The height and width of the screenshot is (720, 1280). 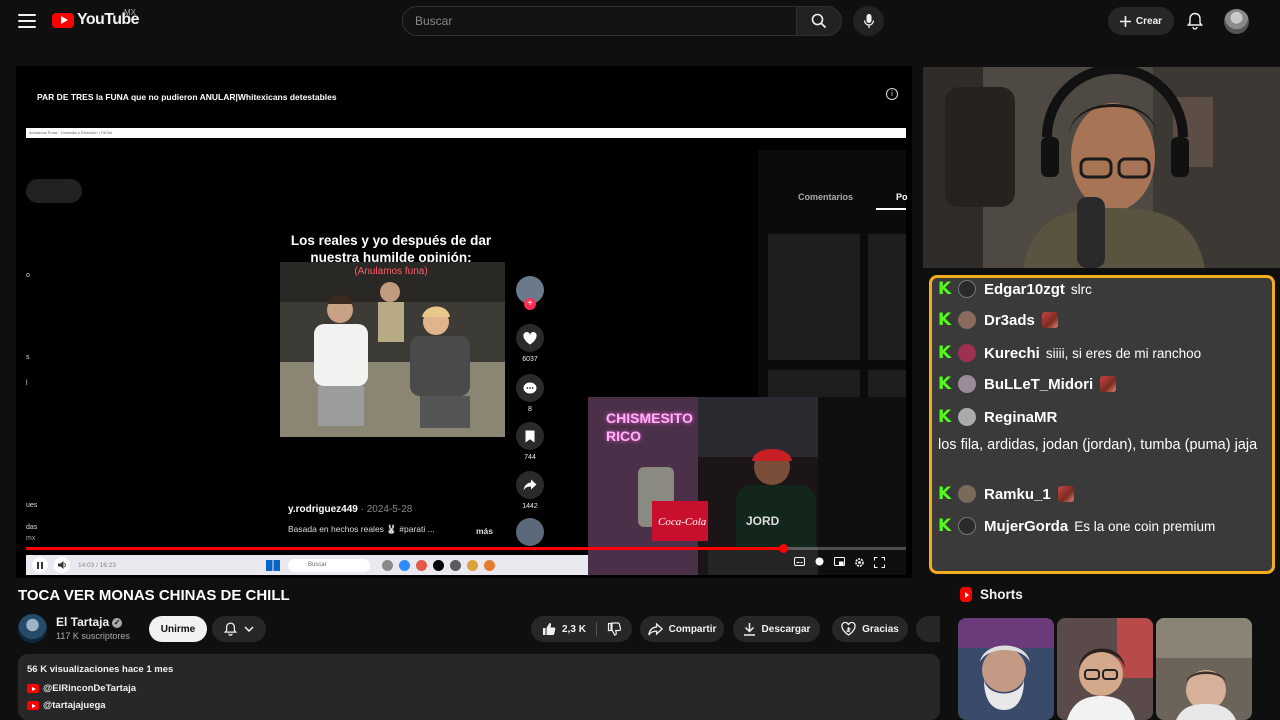 I want to click on account-avatar, so click(x=1236, y=21).